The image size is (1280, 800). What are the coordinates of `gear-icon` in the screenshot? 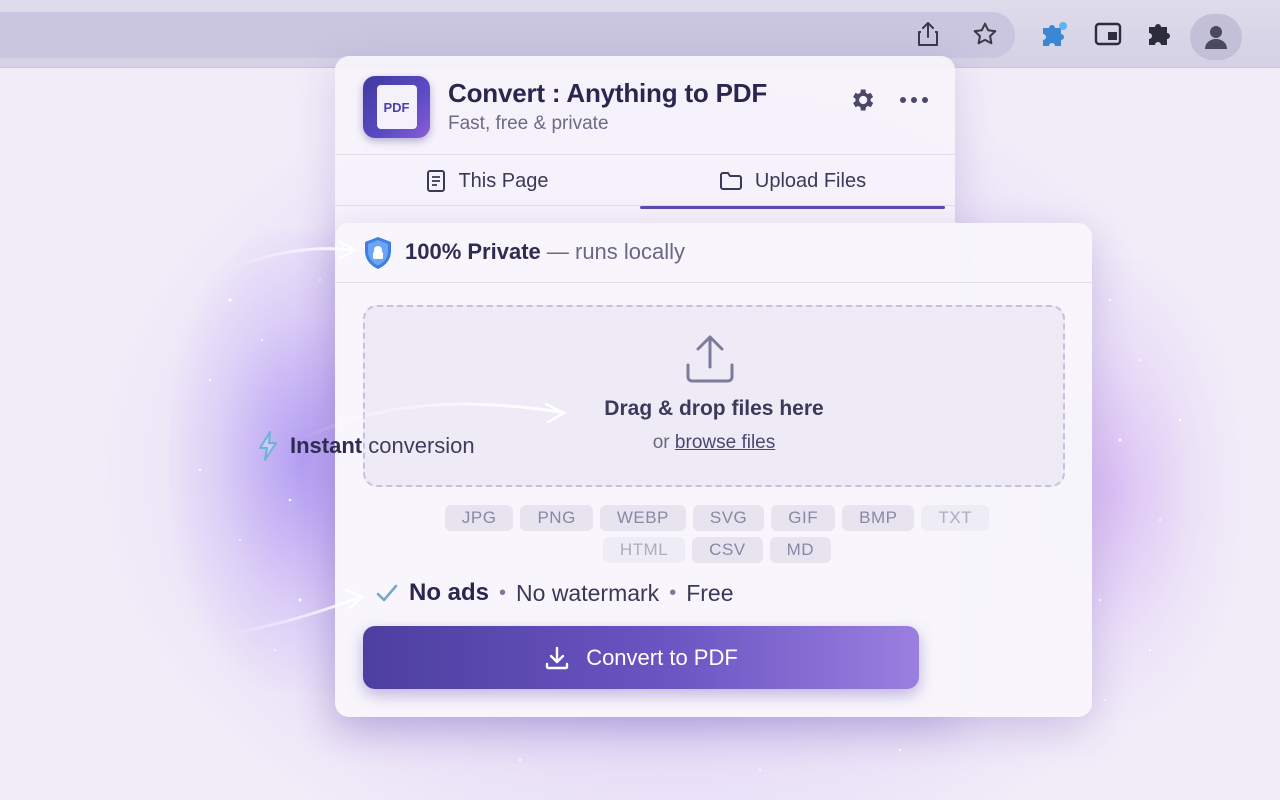 It's located at (863, 100).